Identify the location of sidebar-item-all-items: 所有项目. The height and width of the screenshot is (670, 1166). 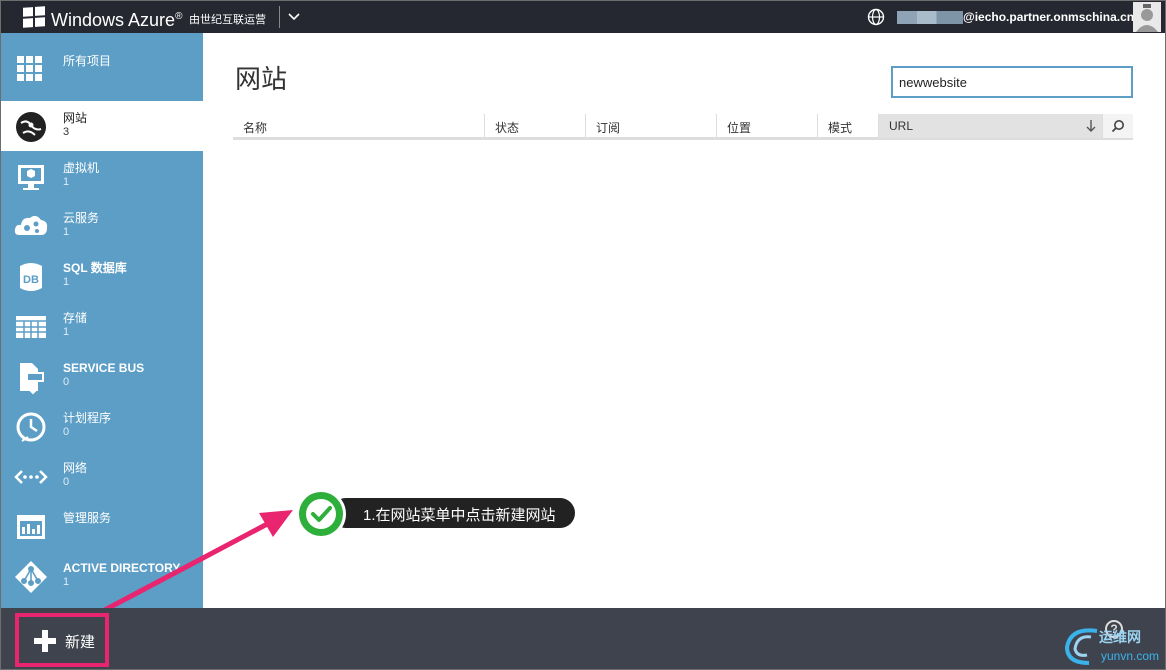
(102, 69).